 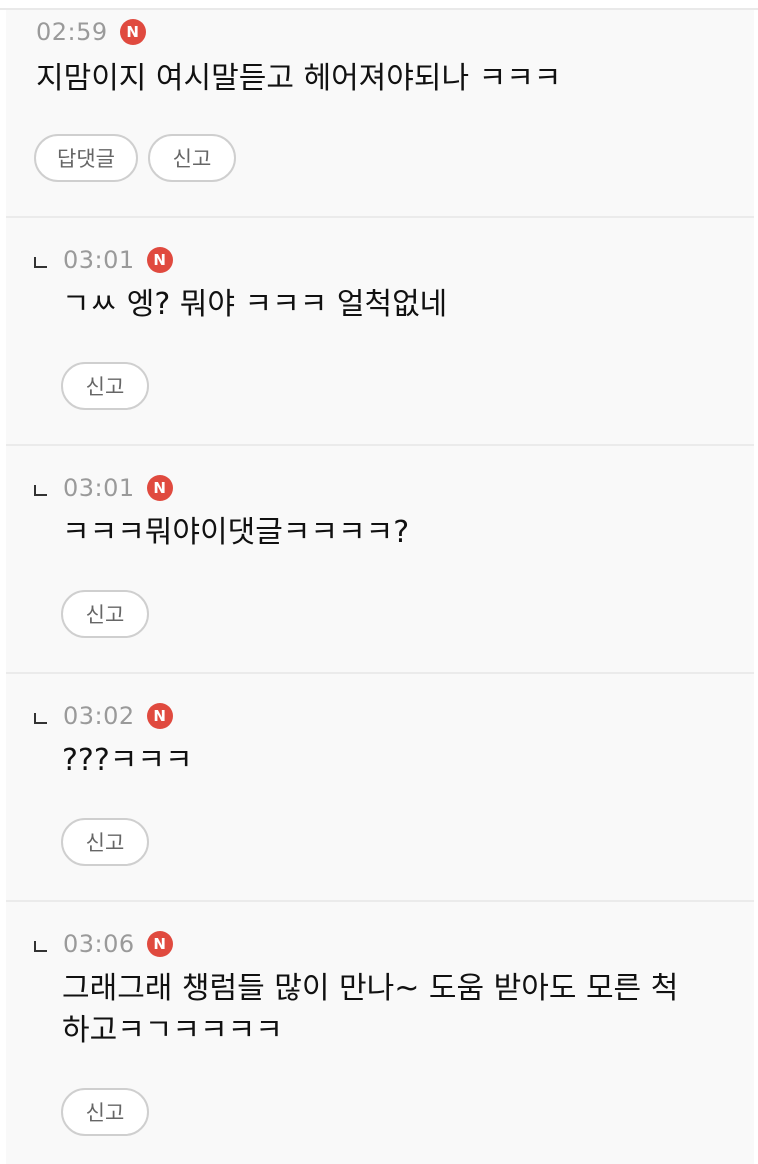 What do you see at coordinates (398, 1010) in the screenshot?
I see `comment-text: 그래그래 챙럼들 많이 만나~ 도움 받아도 모른 척 하고ㅋㄱㅋㅋㅋㅋ` at bounding box center [398, 1010].